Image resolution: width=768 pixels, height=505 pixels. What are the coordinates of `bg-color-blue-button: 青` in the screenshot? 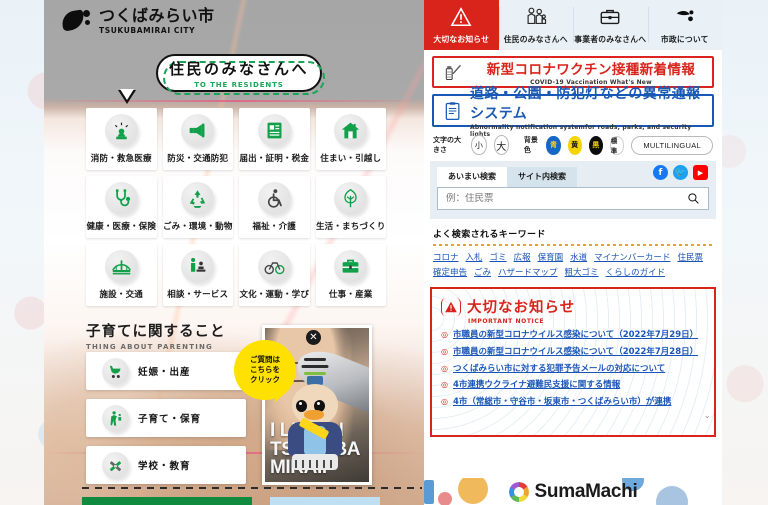 It's located at (553, 145).